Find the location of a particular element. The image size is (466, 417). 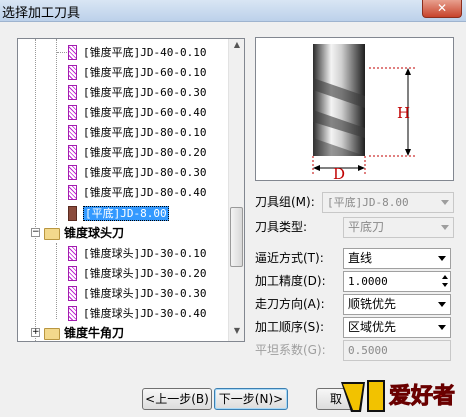

tree-item: [锥度球头]JD-30-0.30 is located at coordinates (127, 293).